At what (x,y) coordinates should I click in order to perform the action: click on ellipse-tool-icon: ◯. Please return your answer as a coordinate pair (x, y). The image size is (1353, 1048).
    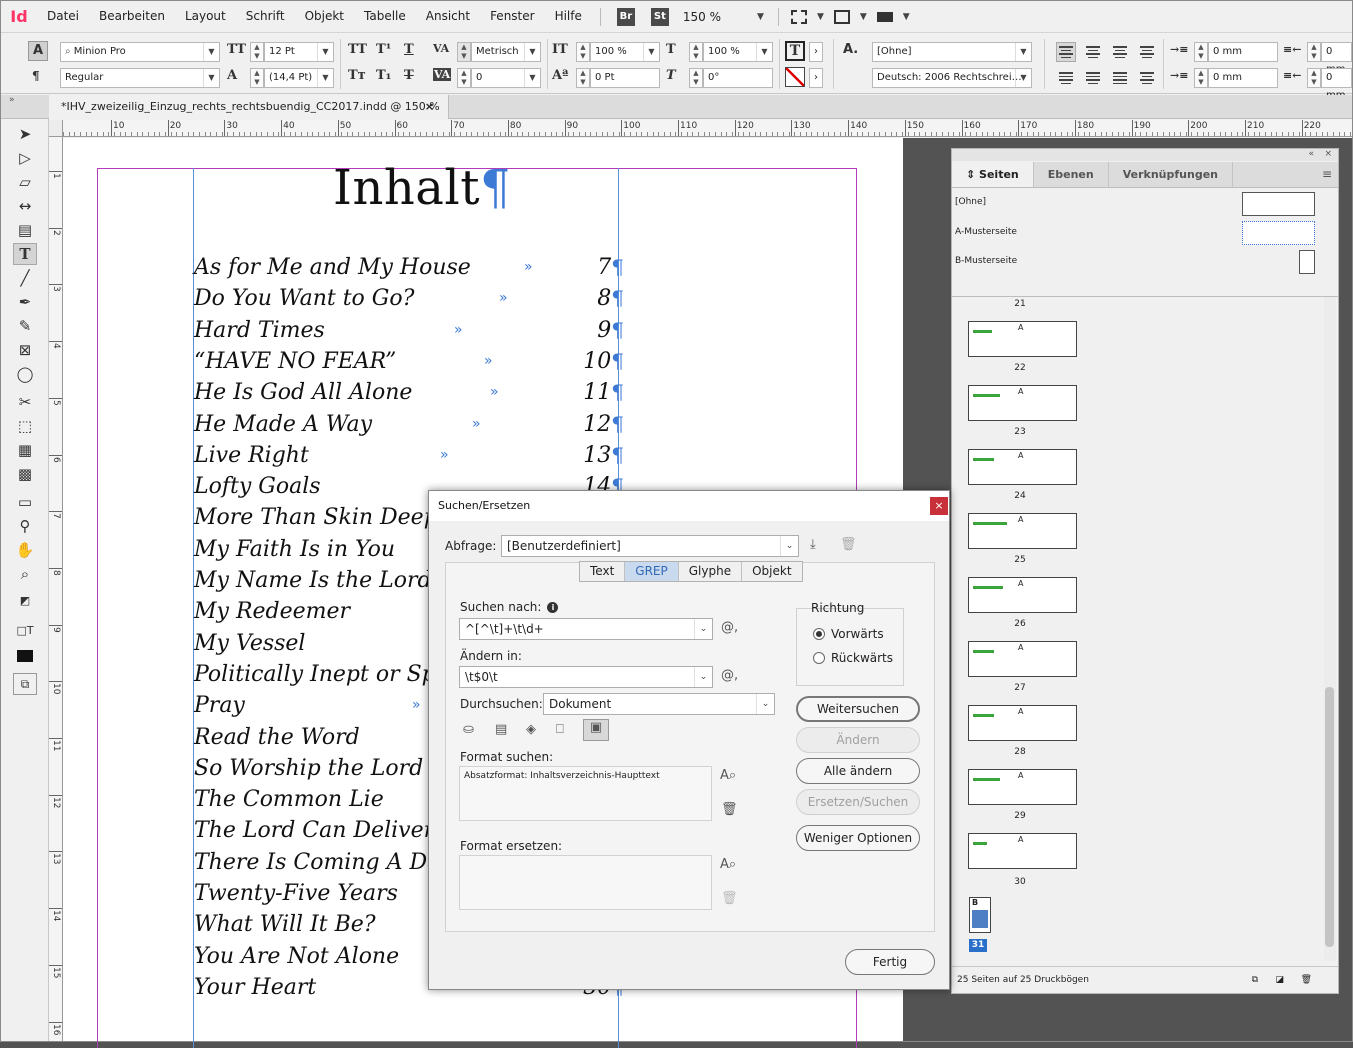
    Looking at the image, I should click on (25, 374).